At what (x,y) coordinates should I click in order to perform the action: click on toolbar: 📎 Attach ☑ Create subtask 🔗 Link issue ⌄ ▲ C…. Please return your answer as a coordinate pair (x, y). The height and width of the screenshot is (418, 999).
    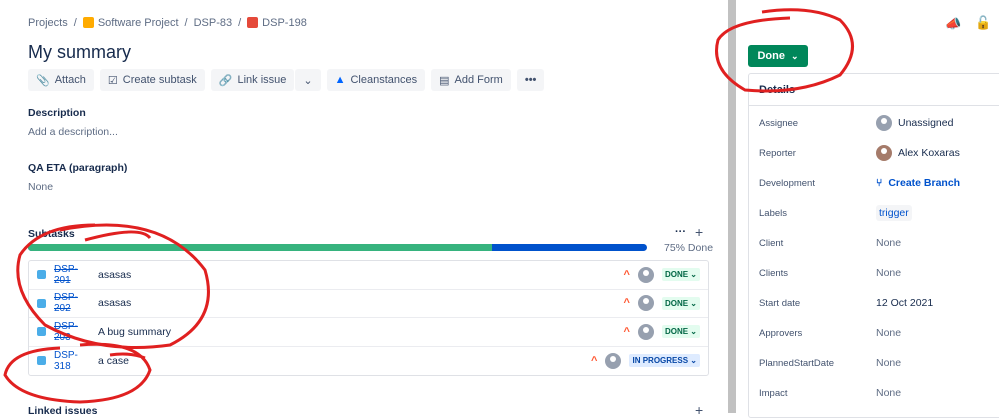
    Looking at the image, I should click on (286, 80).